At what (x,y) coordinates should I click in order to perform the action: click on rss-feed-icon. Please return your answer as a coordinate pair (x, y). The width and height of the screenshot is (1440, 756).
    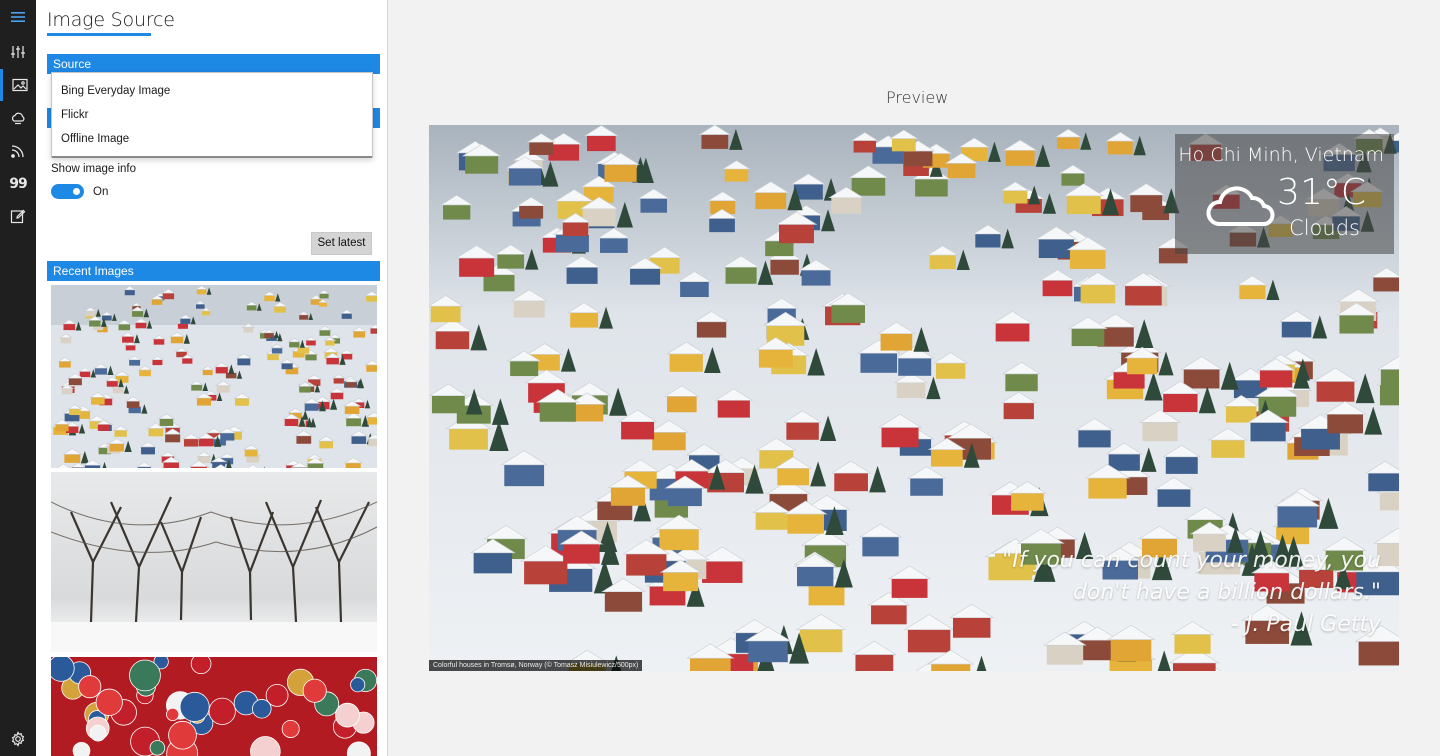
    Looking at the image, I should click on (18, 151).